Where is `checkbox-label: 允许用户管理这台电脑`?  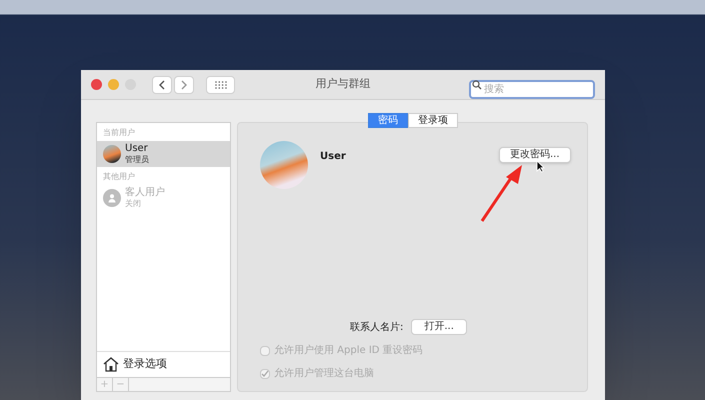
checkbox-label: 允许用户管理这台电脑 is located at coordinates (324, 373).